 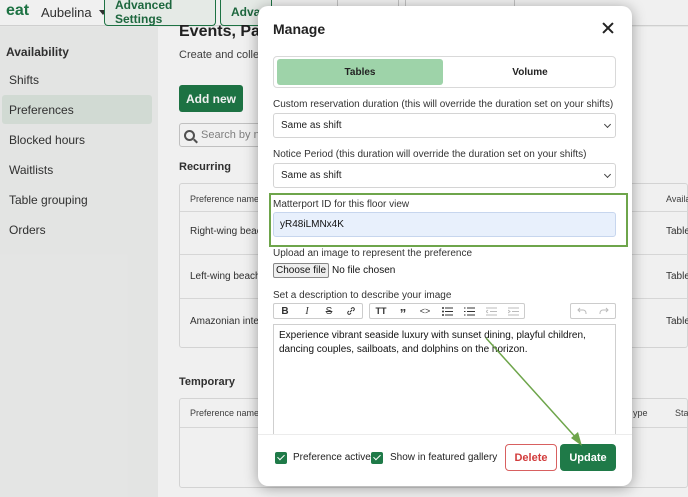 What do you see at coordinates (362, 295) in the screenshot?
I see `description-label: Set a description to describe your image` at bounding box center [362, 295].